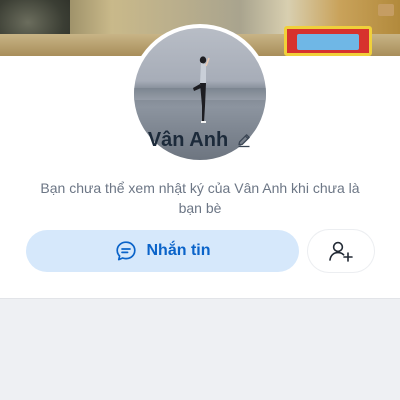 Image resolution: width=400 pixels, height=400 pixels. Describe the element at coordinates (178, 250) in the screenshot. I see `message-button-label: Nhắn tin` at that location.